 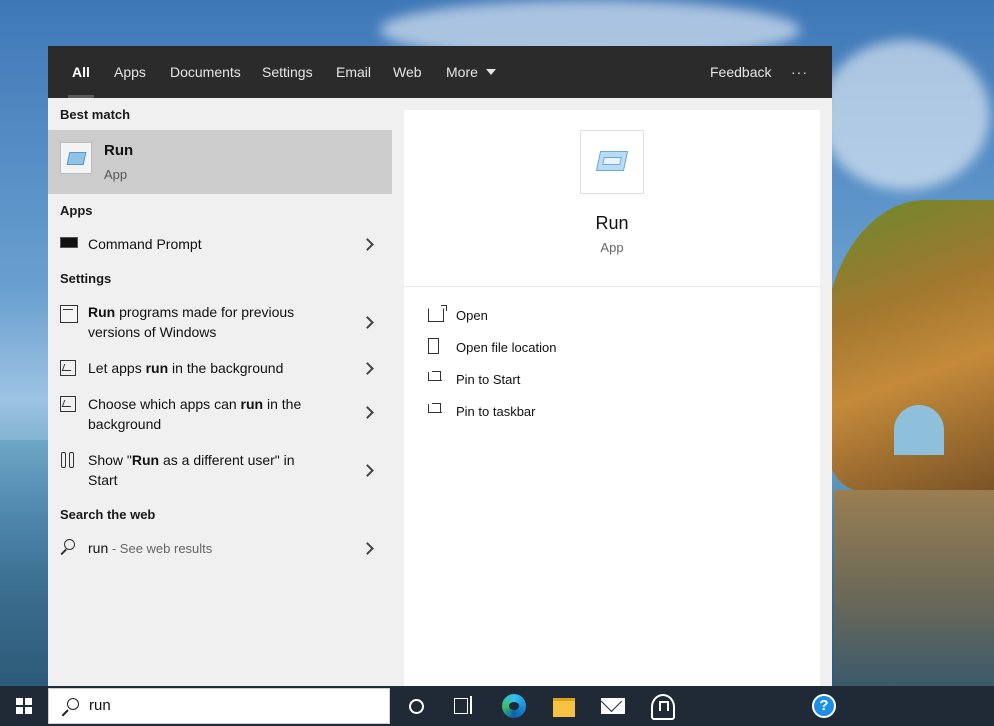 What do you see at coordinates (116, 174) in the screenshot?
I see `best-match-subtitle: App` at bounding box center [116, 174].